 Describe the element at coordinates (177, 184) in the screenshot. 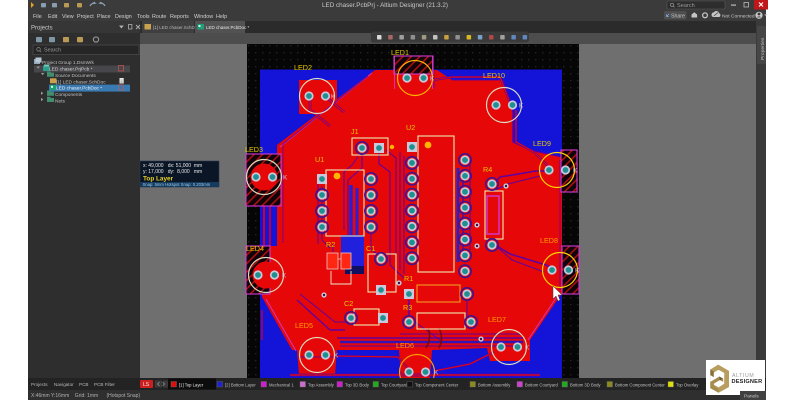

I see `svg-text:Snap: 5mm Hotspot Snap: 0.203m: Snap: 5mm Hotspot Snap: 0.203mm` at that location.